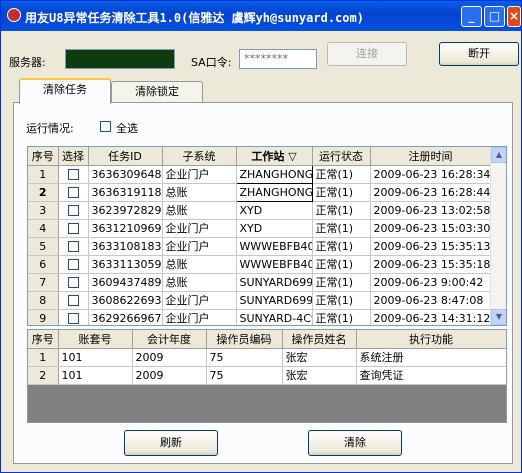 The width and height of the screenshot is (522, 473). I want to click on reg-time-cell: 2009-06-23 8:47:08, so click(431, 300).